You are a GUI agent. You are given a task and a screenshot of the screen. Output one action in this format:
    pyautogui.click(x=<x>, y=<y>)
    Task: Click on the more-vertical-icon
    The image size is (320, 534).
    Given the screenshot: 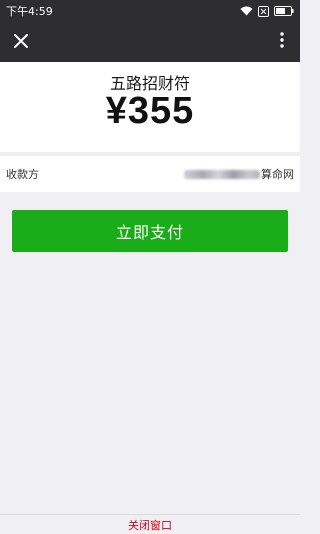 What is the action you would take?
    pyautogui.click(x=282, y=42)
    